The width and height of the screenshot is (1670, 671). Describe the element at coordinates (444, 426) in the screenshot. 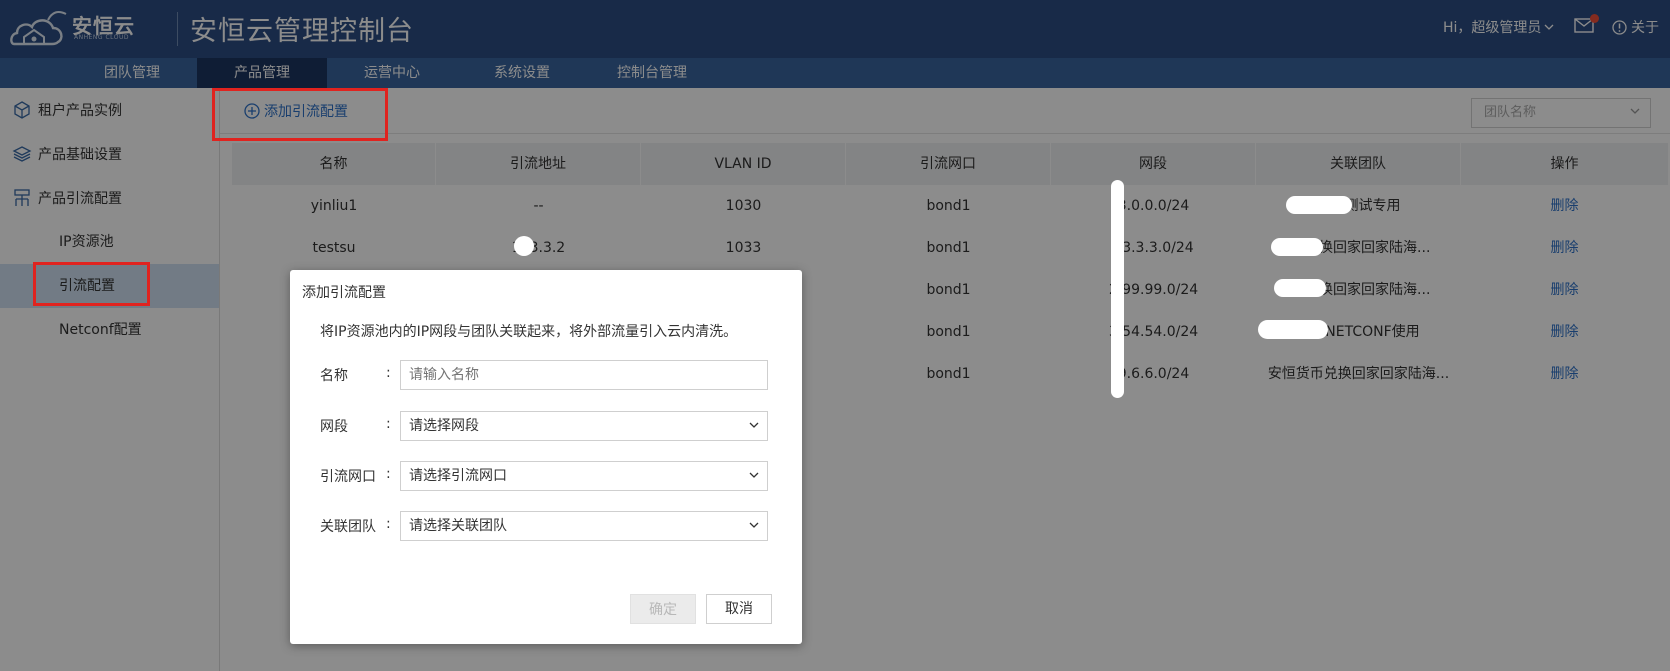

I see `segment-select-value: 请选择网段` at that location.